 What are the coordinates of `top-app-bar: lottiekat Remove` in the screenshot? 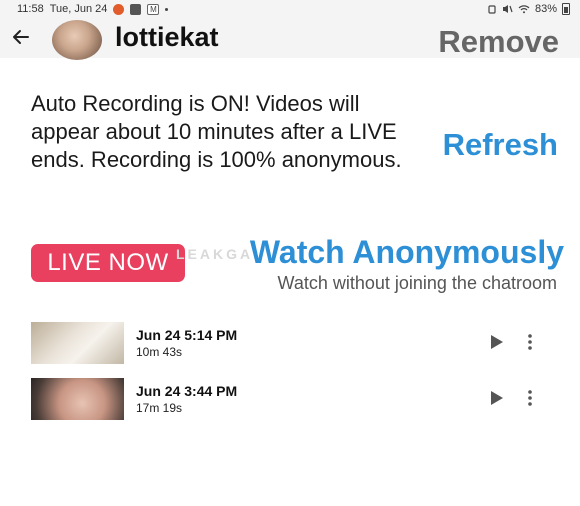 It's located at (290, 39).